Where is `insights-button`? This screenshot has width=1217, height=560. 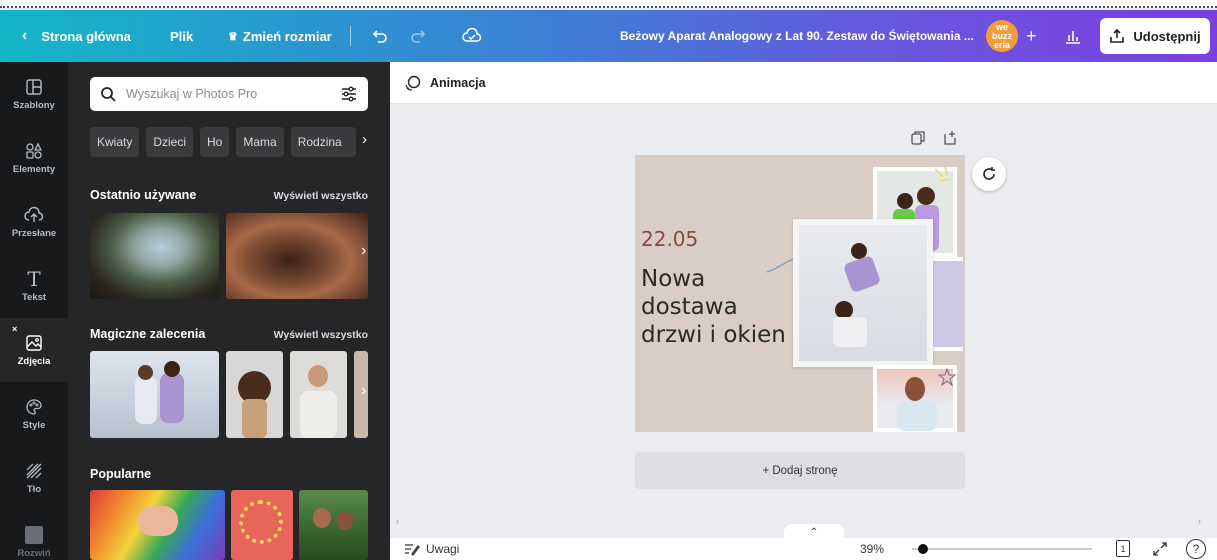
insights-button is located at coordinates (1073, 36).